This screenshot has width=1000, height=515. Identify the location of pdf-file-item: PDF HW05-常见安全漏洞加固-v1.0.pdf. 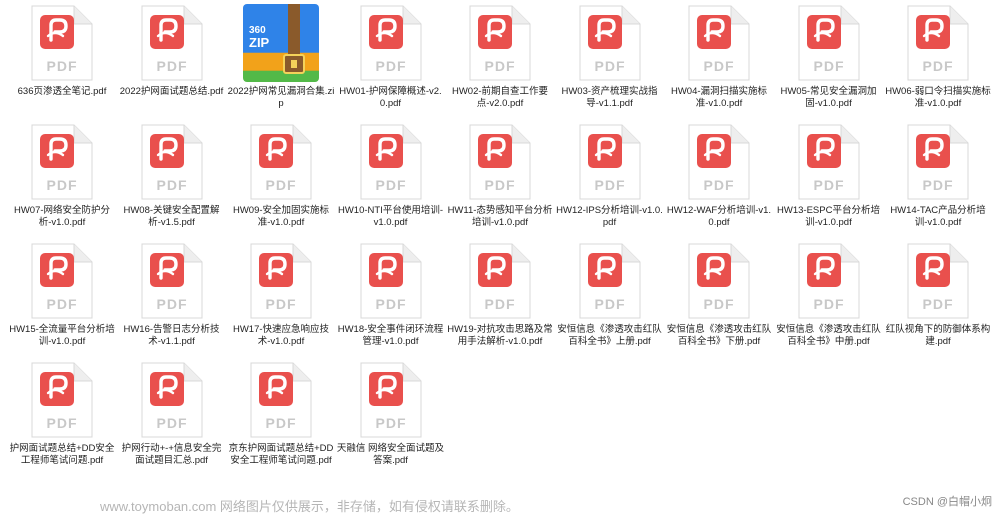
(829, 62).